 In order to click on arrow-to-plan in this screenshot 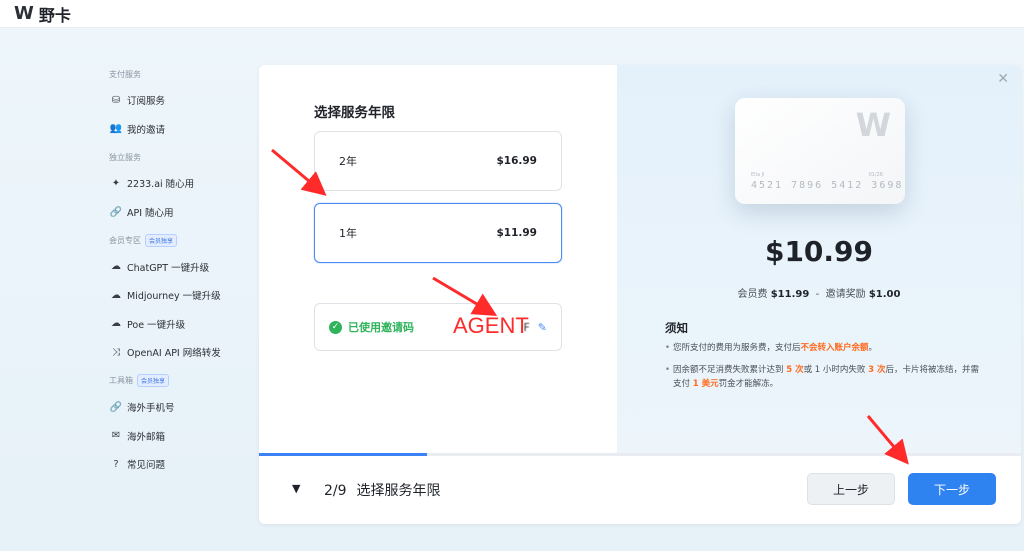, I will do `click(299, 172)`.